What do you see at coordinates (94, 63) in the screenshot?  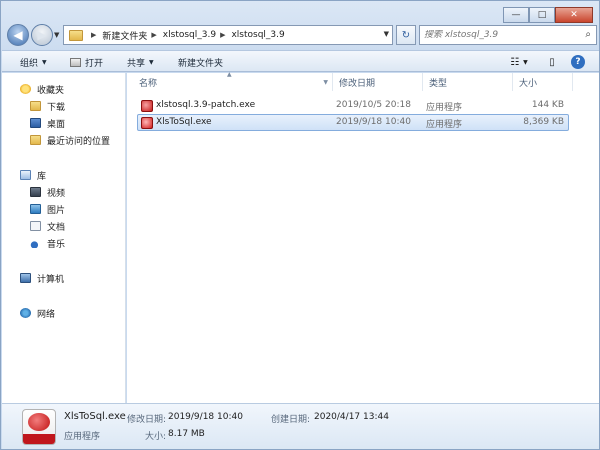 I see `open-label: 打开` at bounding box center [94, 63].